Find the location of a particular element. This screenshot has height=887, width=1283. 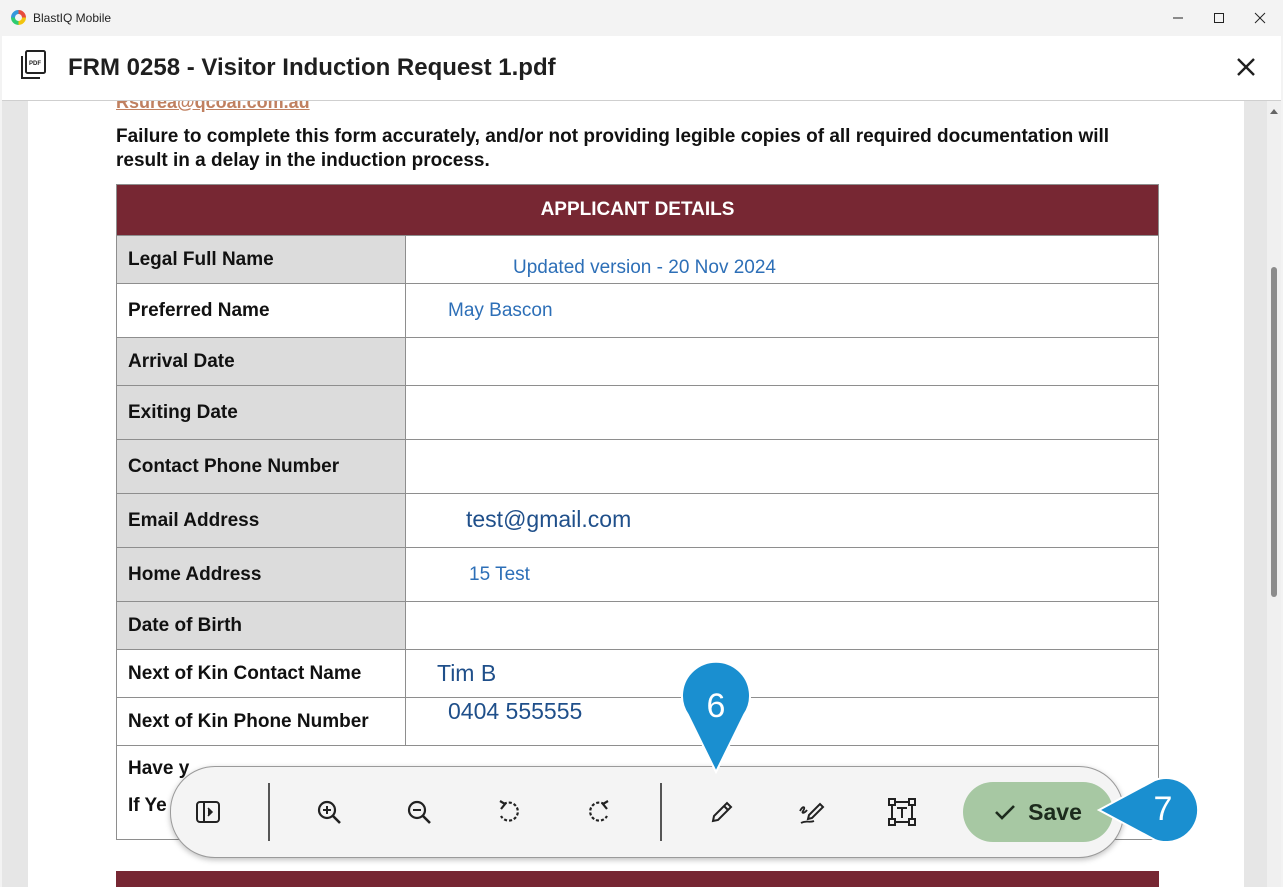

table-row: Home Address 15 Test is located at coordinates (637, 574).